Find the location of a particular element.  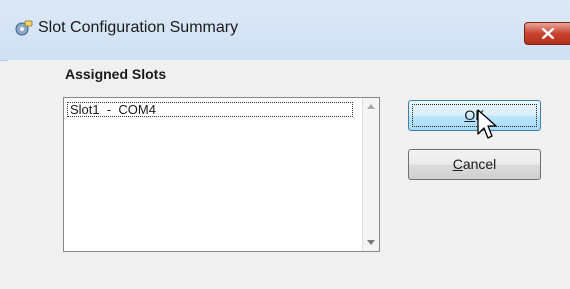

mouse-cursor-icon is located at coordinates (487, 124).